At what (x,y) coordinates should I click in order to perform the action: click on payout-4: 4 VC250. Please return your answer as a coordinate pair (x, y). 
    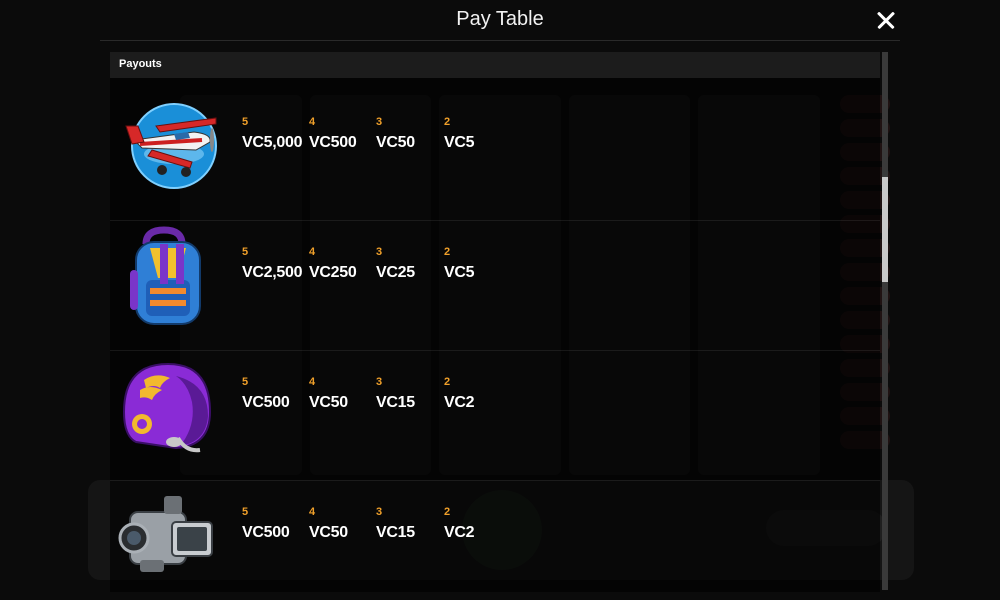
    Looking at the image, I should click on (344, 264).